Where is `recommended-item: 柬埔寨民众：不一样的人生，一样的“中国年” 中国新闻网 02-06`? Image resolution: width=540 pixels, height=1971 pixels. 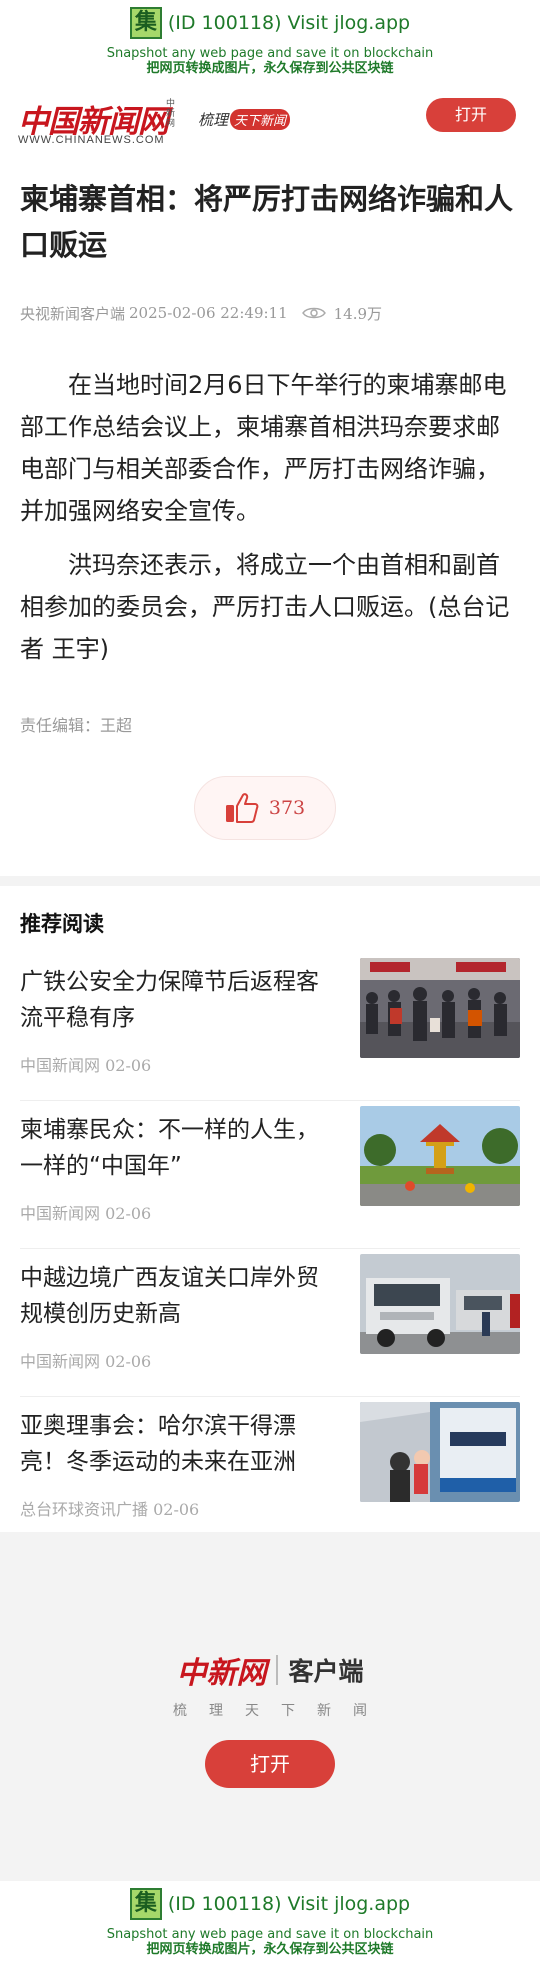
recommended-item: 柬埔寨民众：不一样的人生，一样的“中国年” 中国新闻网 02-06 is located at coordinates (270, 1171).